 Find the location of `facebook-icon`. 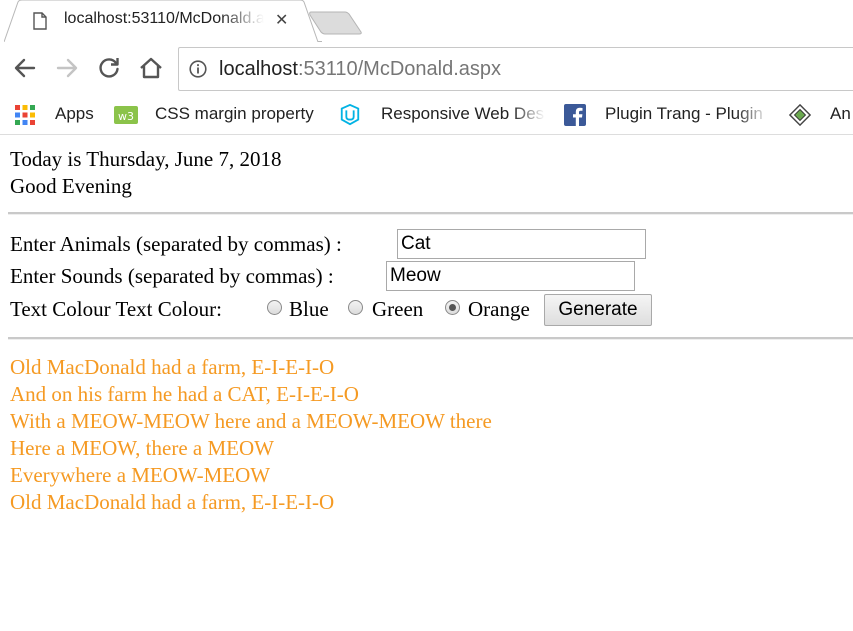

facebook-icon is located at coordinates (575, 115).